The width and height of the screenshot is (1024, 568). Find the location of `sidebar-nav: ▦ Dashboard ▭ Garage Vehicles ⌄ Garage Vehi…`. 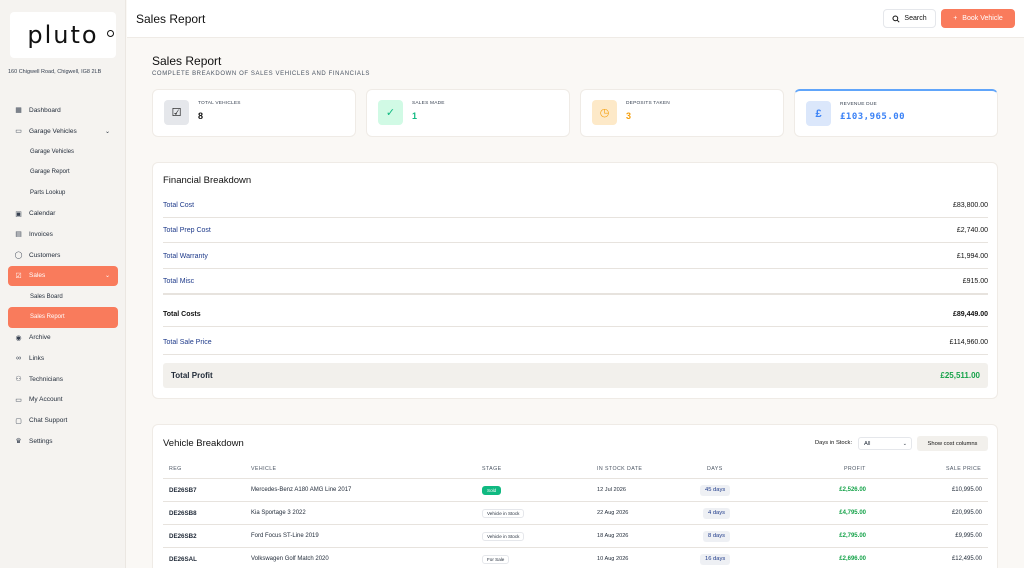

sidebar-nav: ▦ Dashboard ▭ Garage Vehicles ⌄ Garage Vehi… is located at coordinates (63, 276).